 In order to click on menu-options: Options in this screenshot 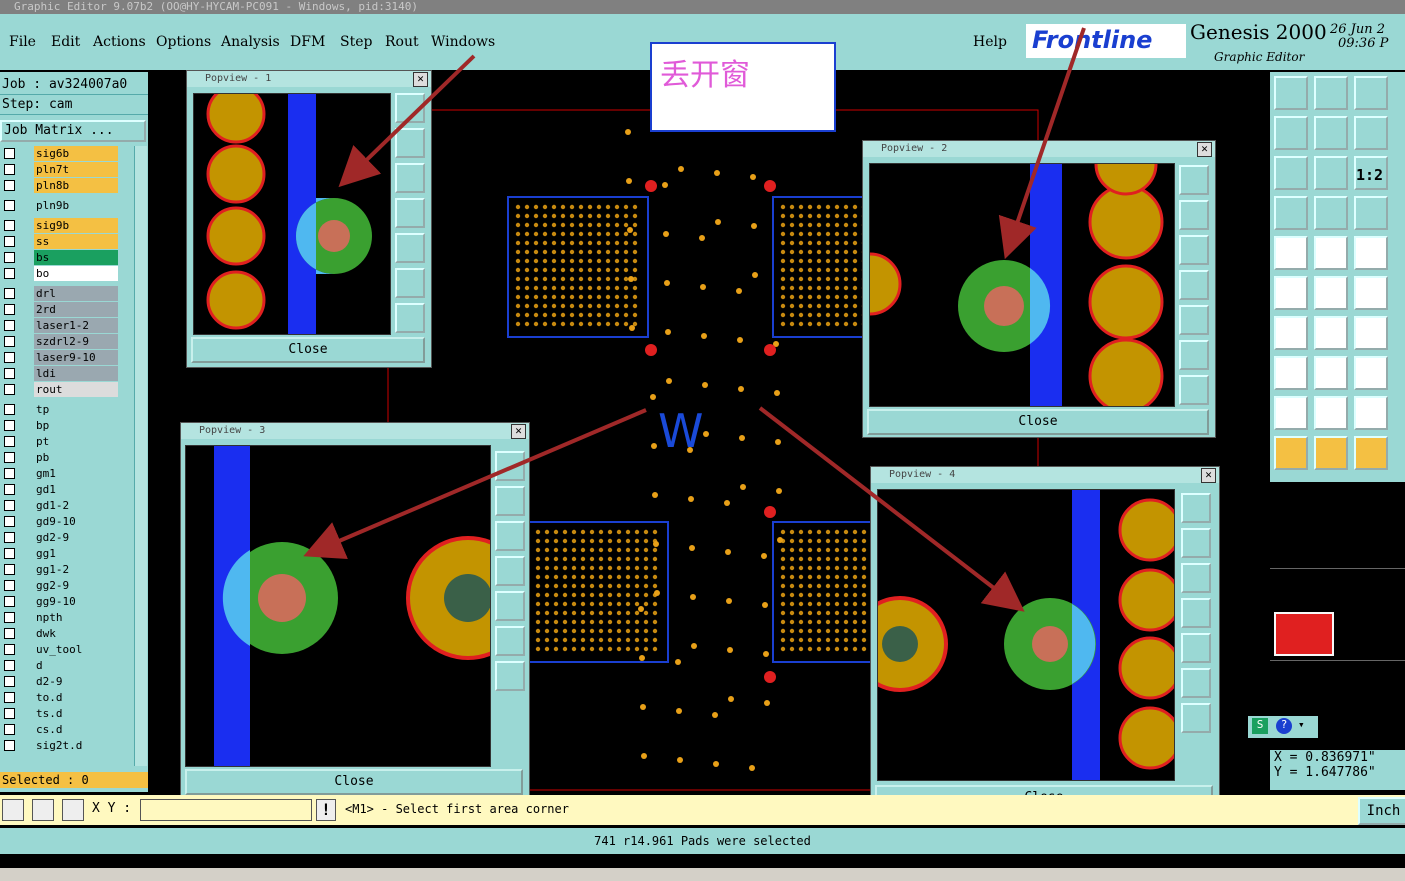, I will do `click(183, 42)`.